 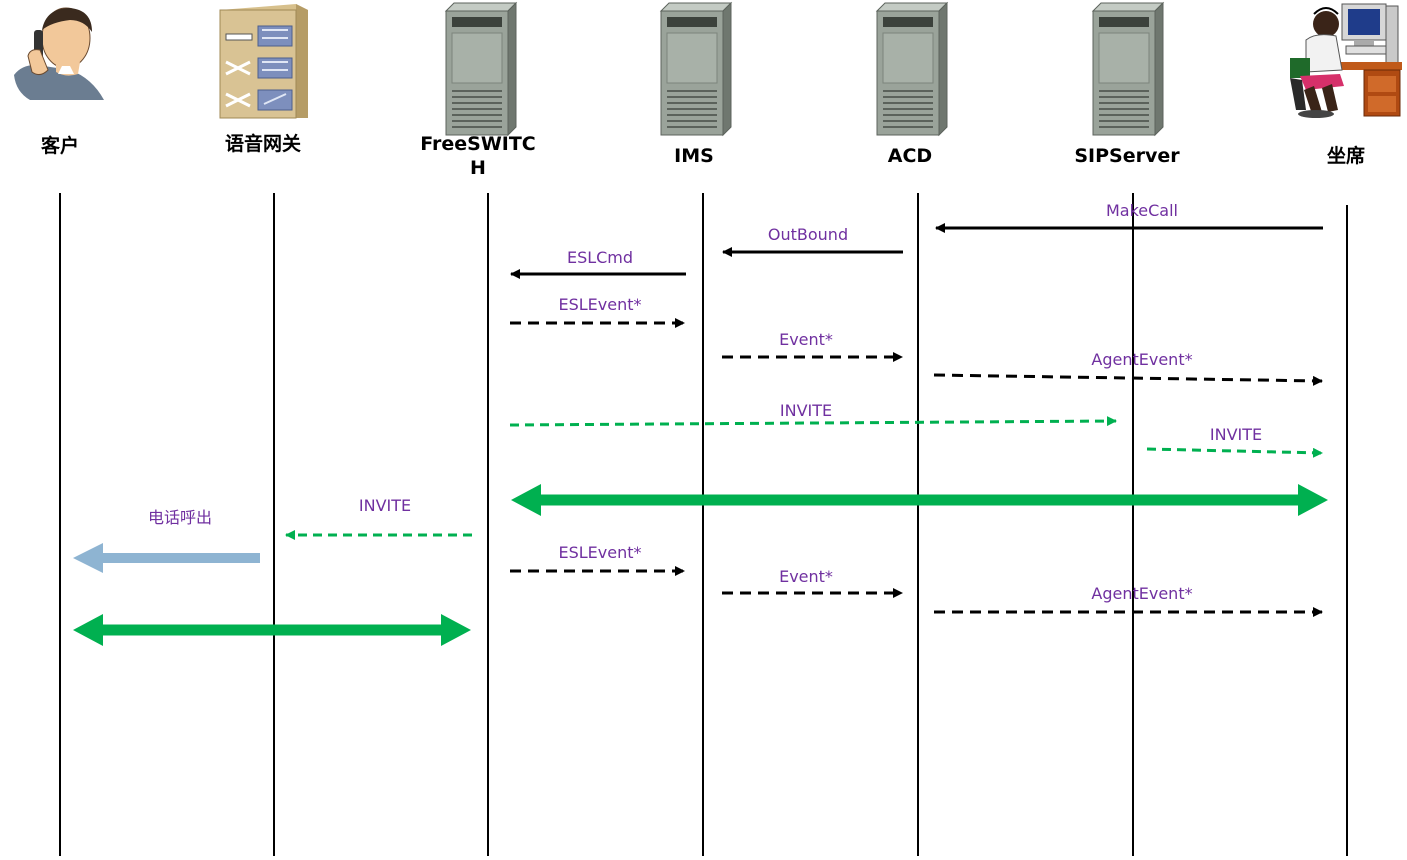 What do you see at coordinates (262, 144) in the screenshot?
I see `actor-label-voice-gateway: 语音网关` at bounding box center [262, 144].